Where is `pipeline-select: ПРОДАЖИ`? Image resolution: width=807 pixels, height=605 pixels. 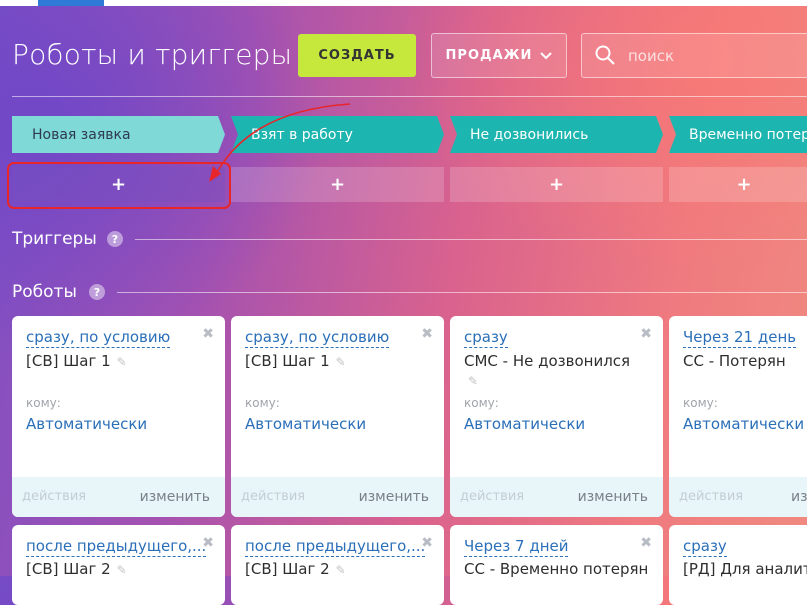 pipeline-select: ПРОДАЖИ is located at coordinates (499, 55).